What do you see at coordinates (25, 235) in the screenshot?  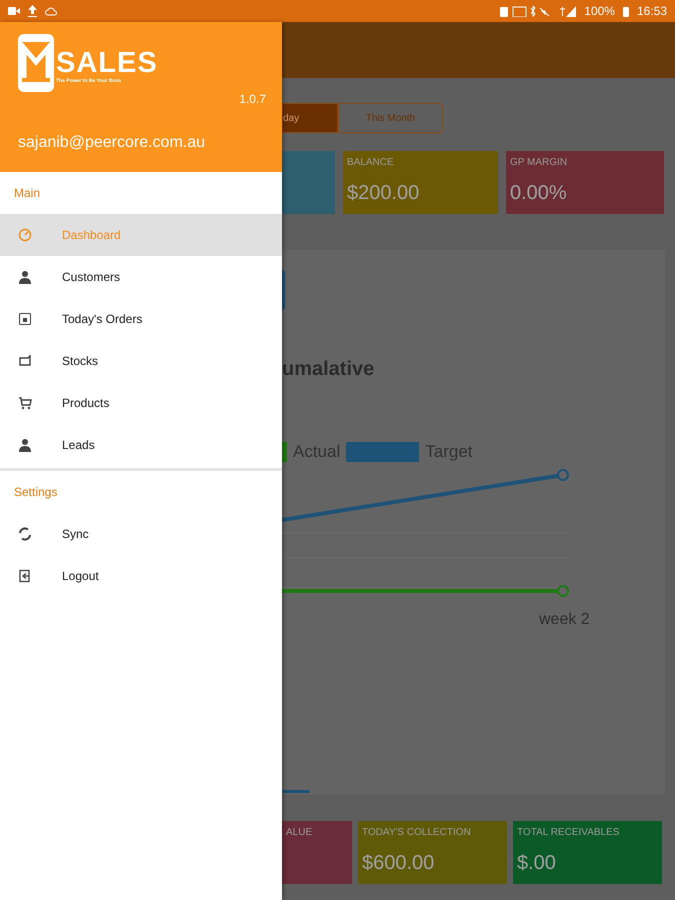 I see `gauge-icon` at bounding box center [25, 235].